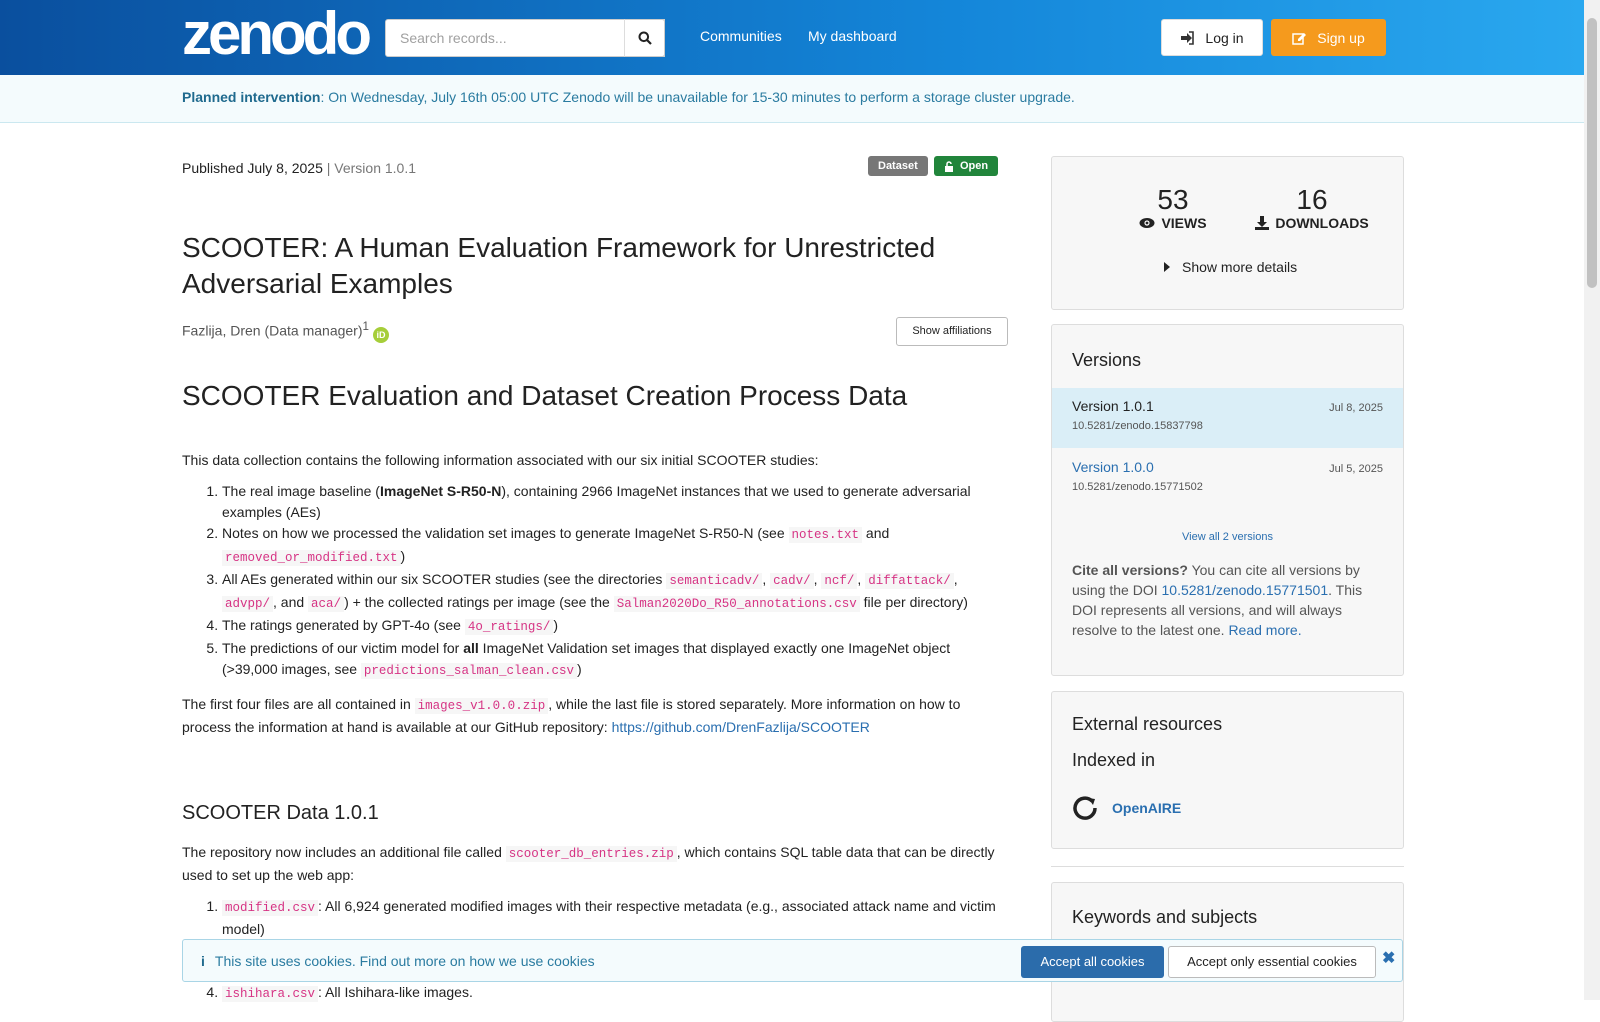 The image size is (1600, 1022). Describe the element at coordinates (1173, 199) in the screenshot. I see `views-count: 53` at that location.